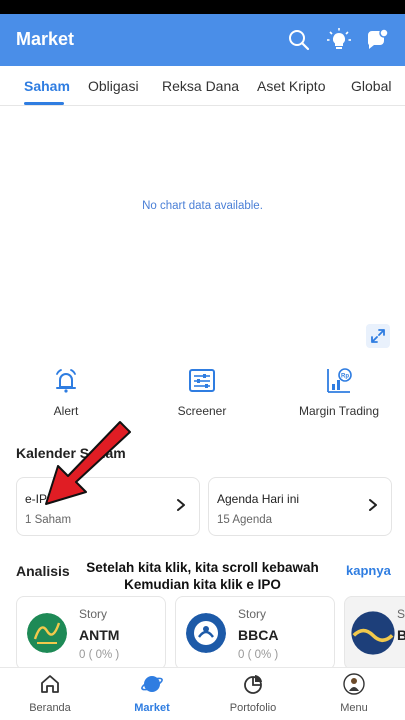 Image resolution: width=405 pixels, height=720 pixels. I want to click on agenda-title: Agenda Hari ini, so click(258, 499).